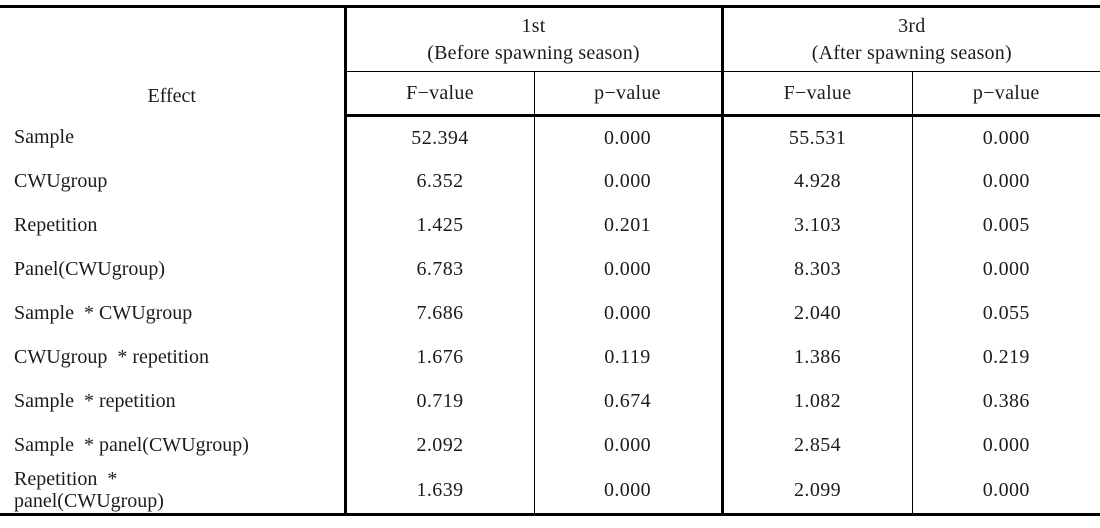  I want to click on cell-p-value-third: 0.005, so click(1005, 225).